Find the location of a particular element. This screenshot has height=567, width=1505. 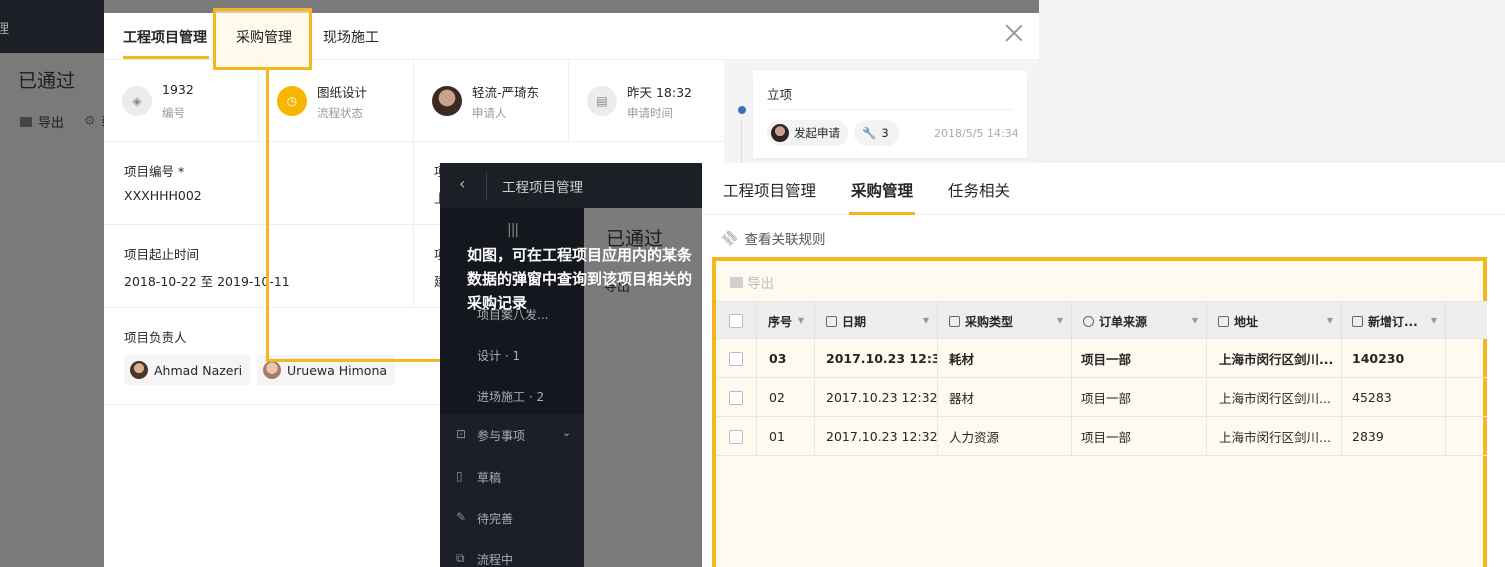

grid-icon is located at coordinates (1357, 321).